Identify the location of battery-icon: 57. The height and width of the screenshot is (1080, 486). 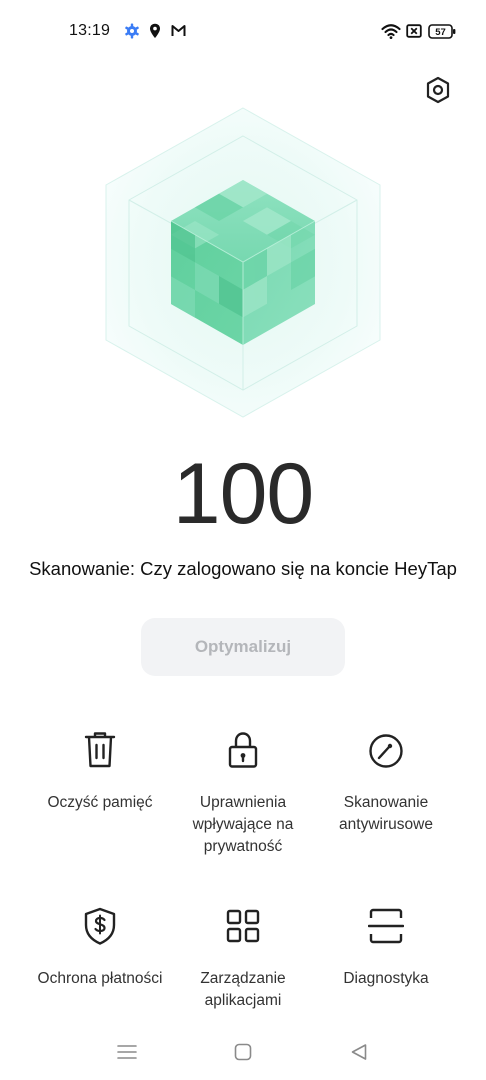
(442, 34).